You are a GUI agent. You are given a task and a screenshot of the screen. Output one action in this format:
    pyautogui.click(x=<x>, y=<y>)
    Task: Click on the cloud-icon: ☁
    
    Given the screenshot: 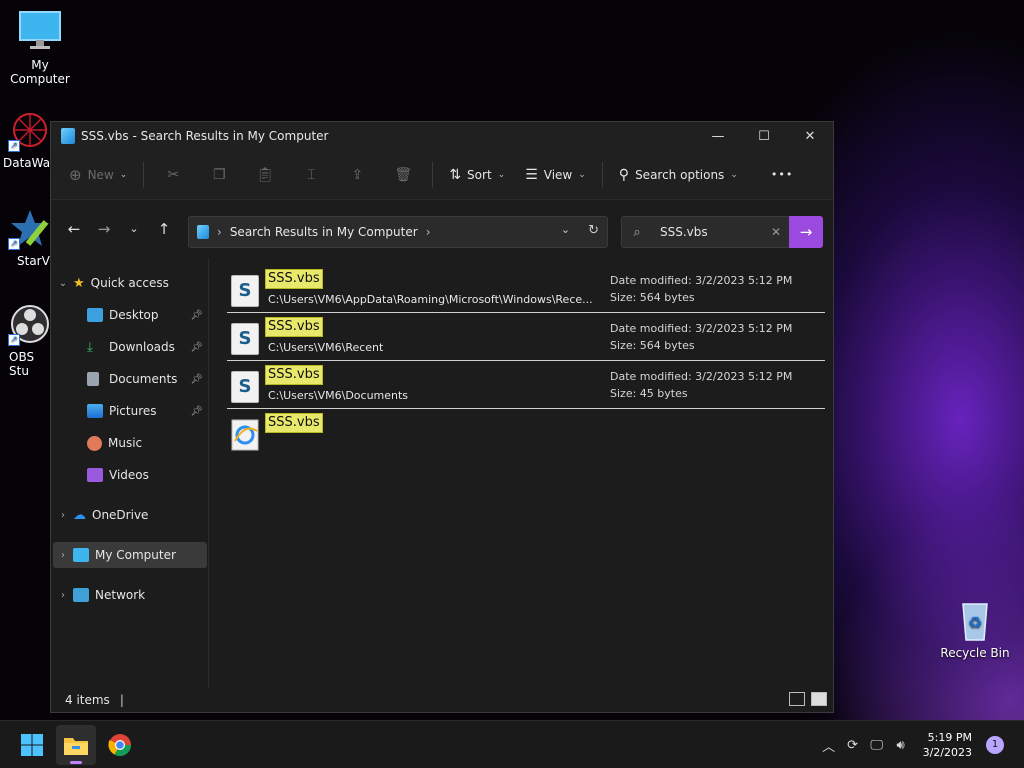 What is the action you would take?
    pyautogui.click(x=79, y=515)
    